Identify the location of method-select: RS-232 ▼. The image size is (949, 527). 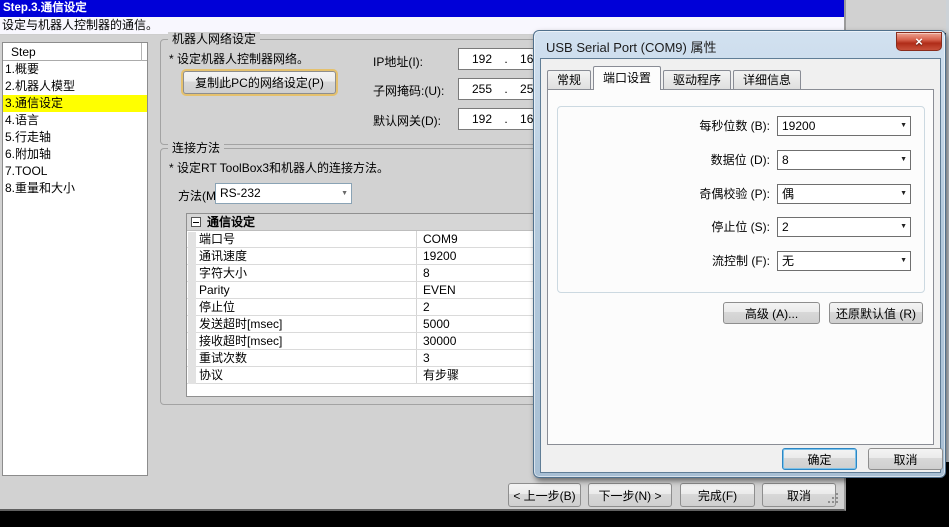
(283, 193).